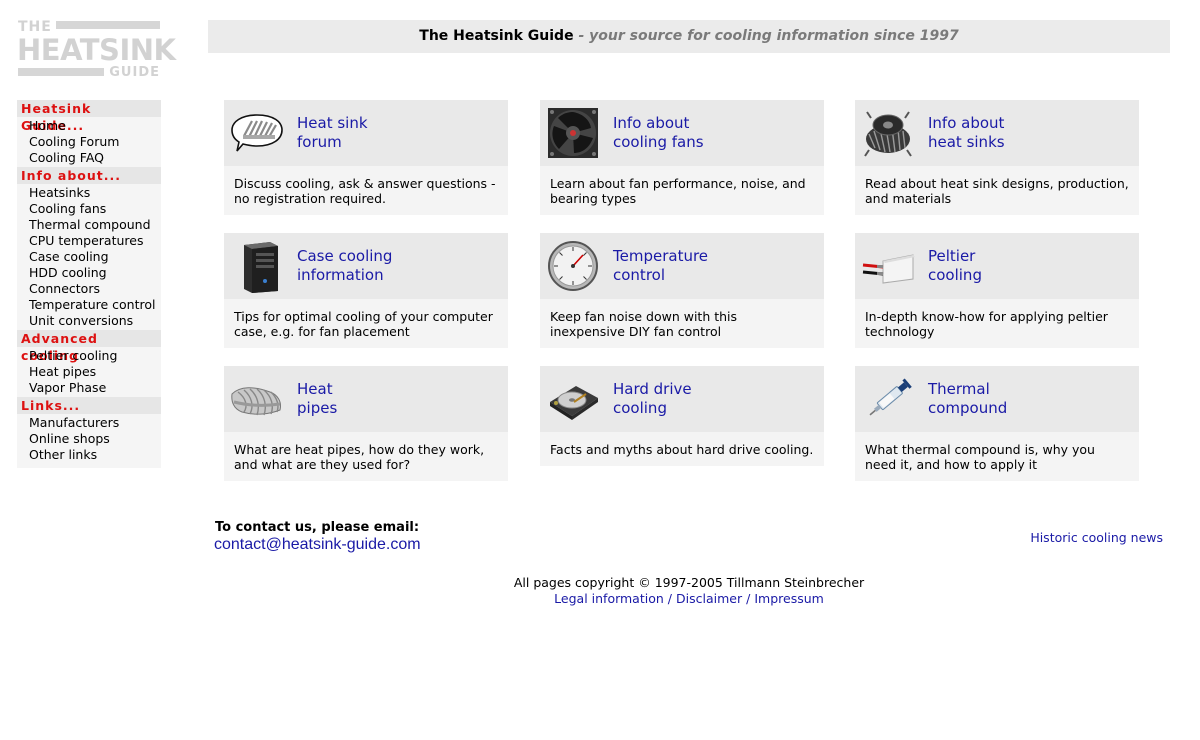 The height and width of the screenshot is (740, 1200). What do you see at coordinates (95, 257) in the screenshot?
I see `sidebar-item-case-cooling: Case cooling` at bounding box center [95, 257].